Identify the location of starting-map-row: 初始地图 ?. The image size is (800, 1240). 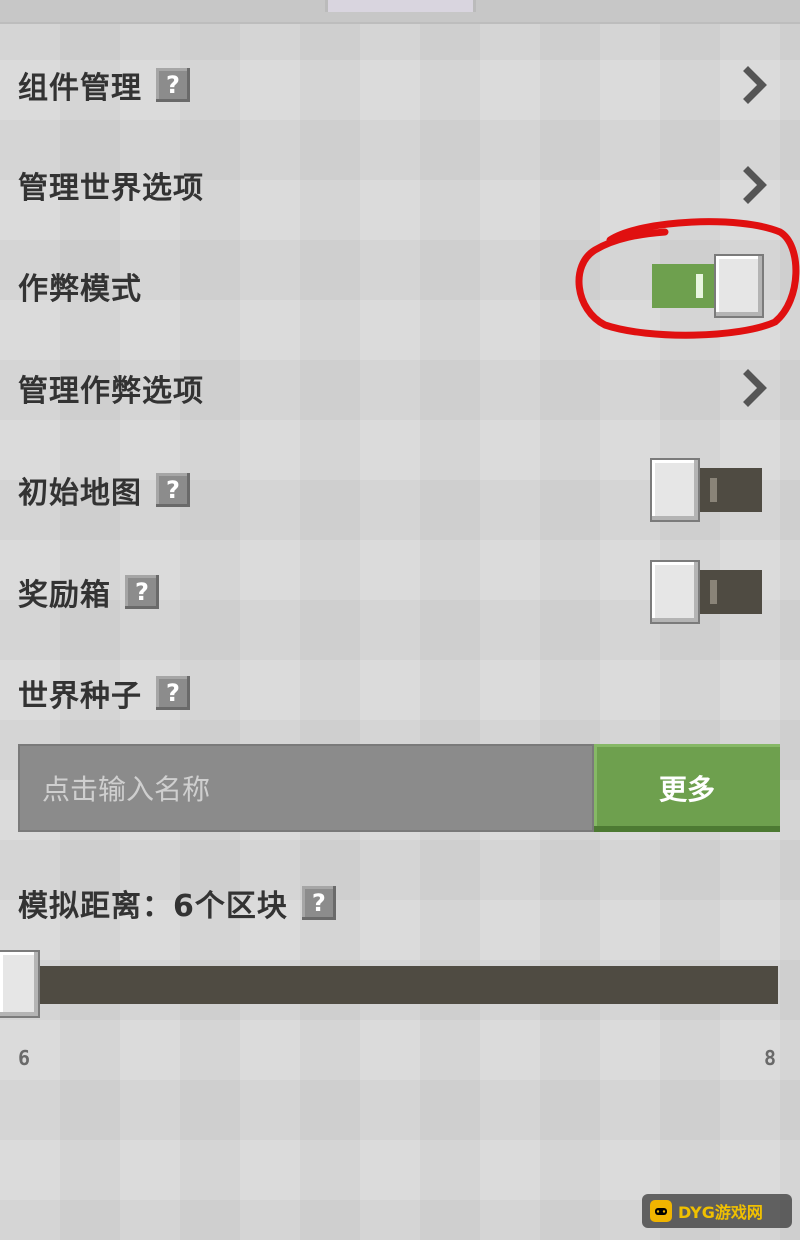
(400, 490).